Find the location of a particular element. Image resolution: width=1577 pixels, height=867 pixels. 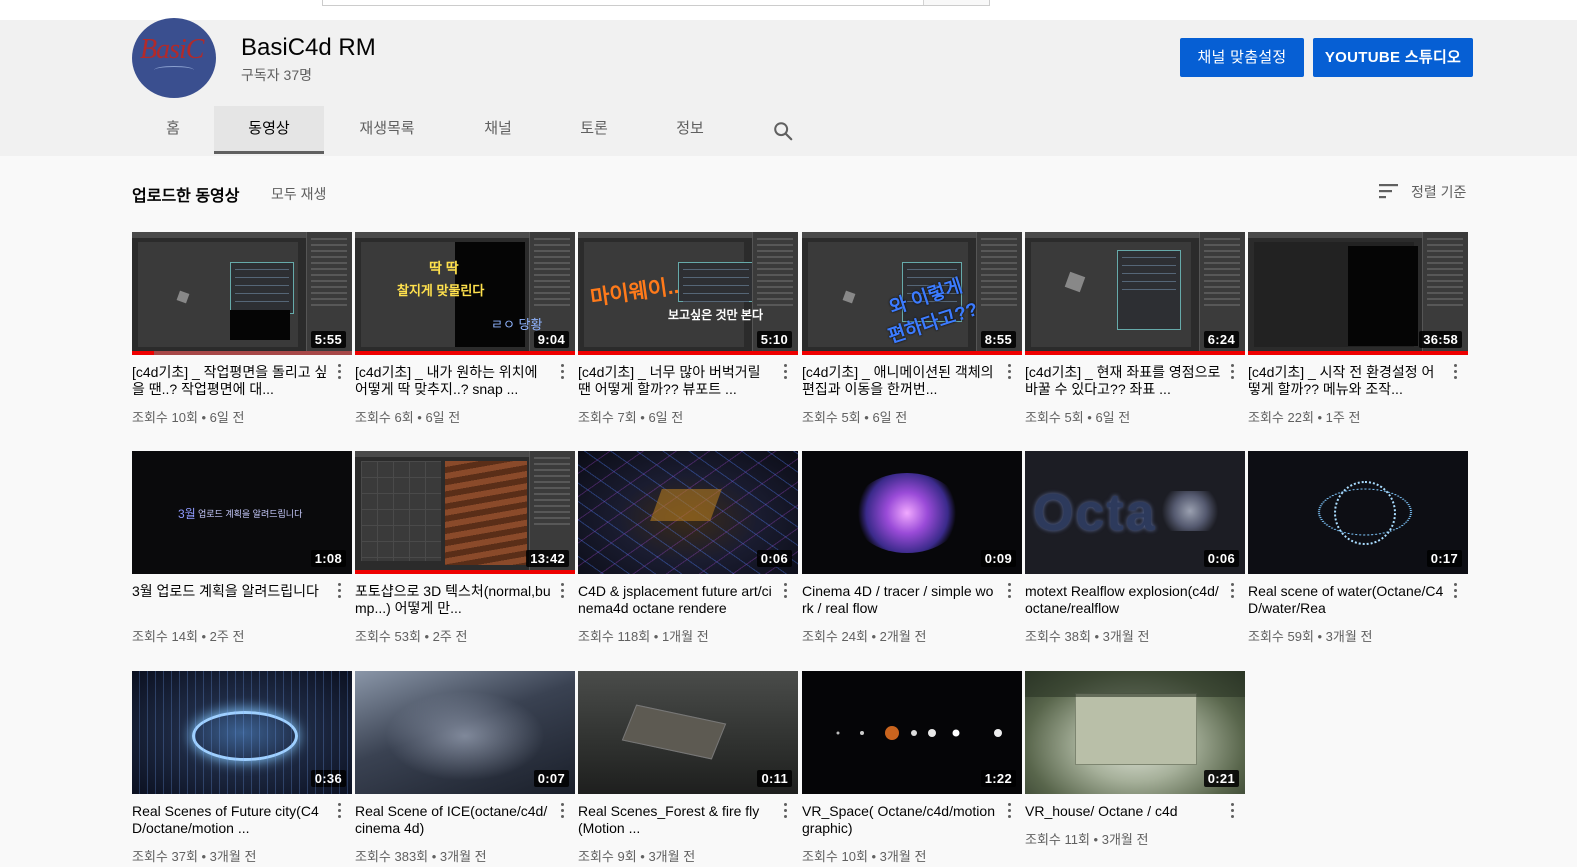

video-thumbnail: 13:42 is located at coordinates (465, 512).